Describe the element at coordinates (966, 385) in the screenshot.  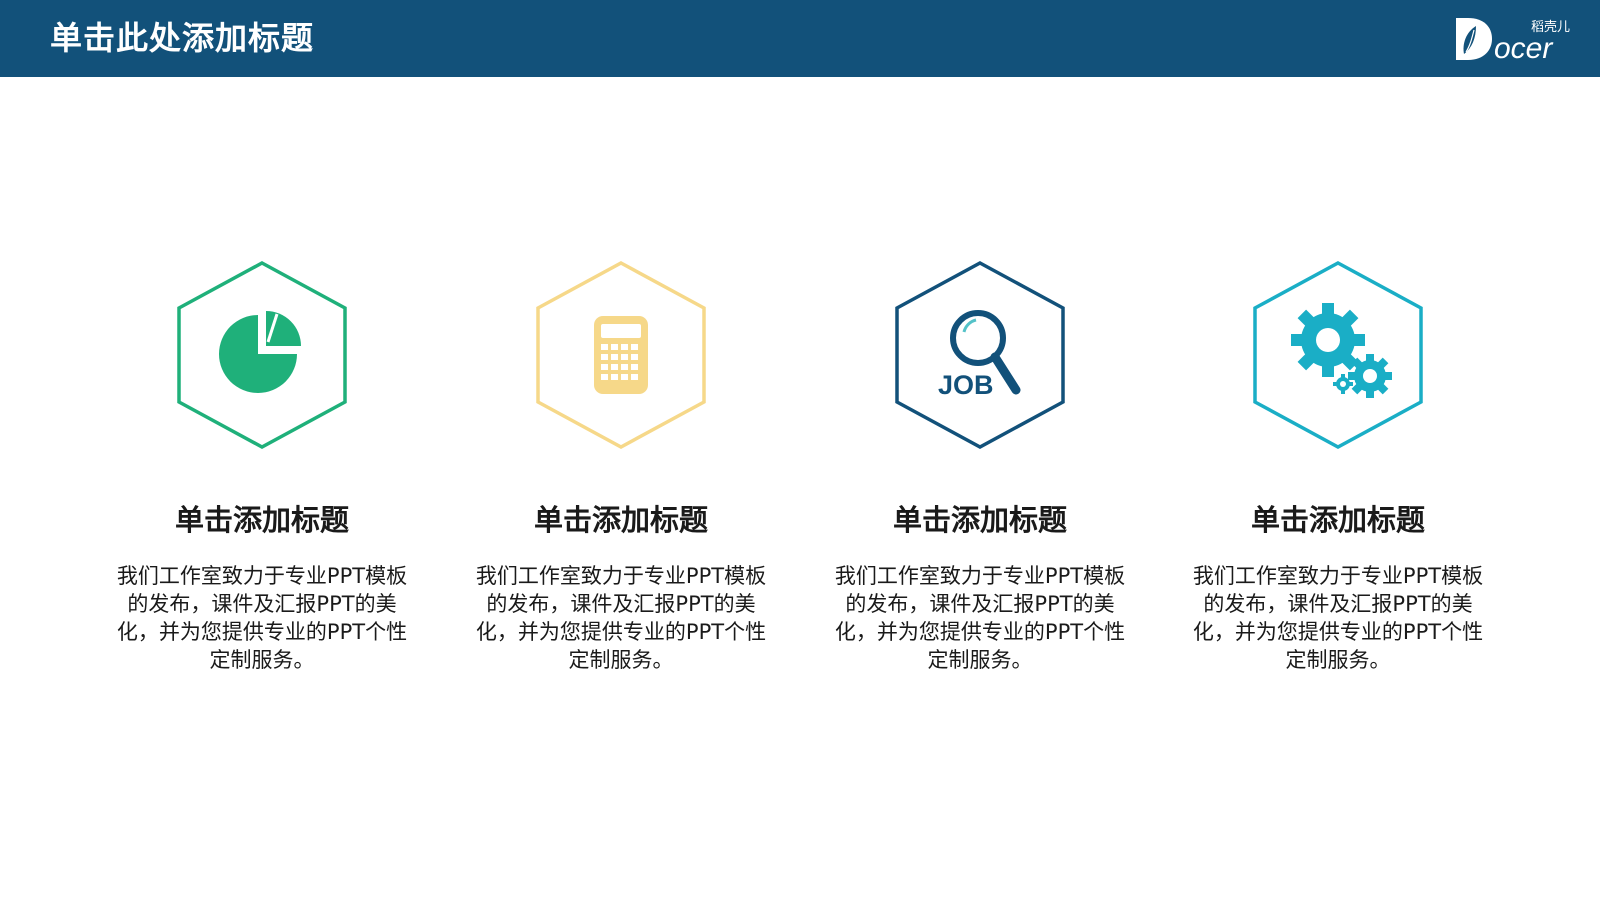
I see `job-label: JOB` at that location.